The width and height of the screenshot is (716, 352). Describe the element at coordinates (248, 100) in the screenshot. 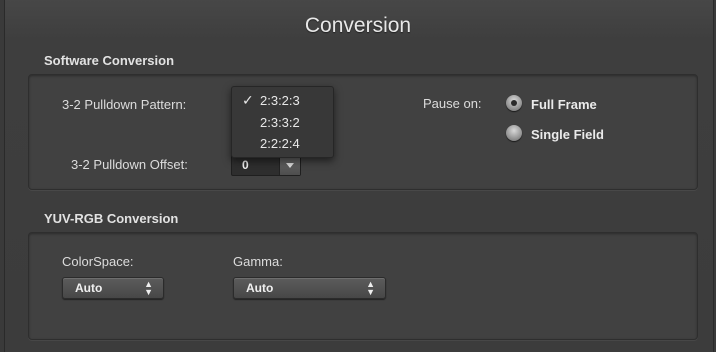

I see `checkmark-icon: ✓` at that location.